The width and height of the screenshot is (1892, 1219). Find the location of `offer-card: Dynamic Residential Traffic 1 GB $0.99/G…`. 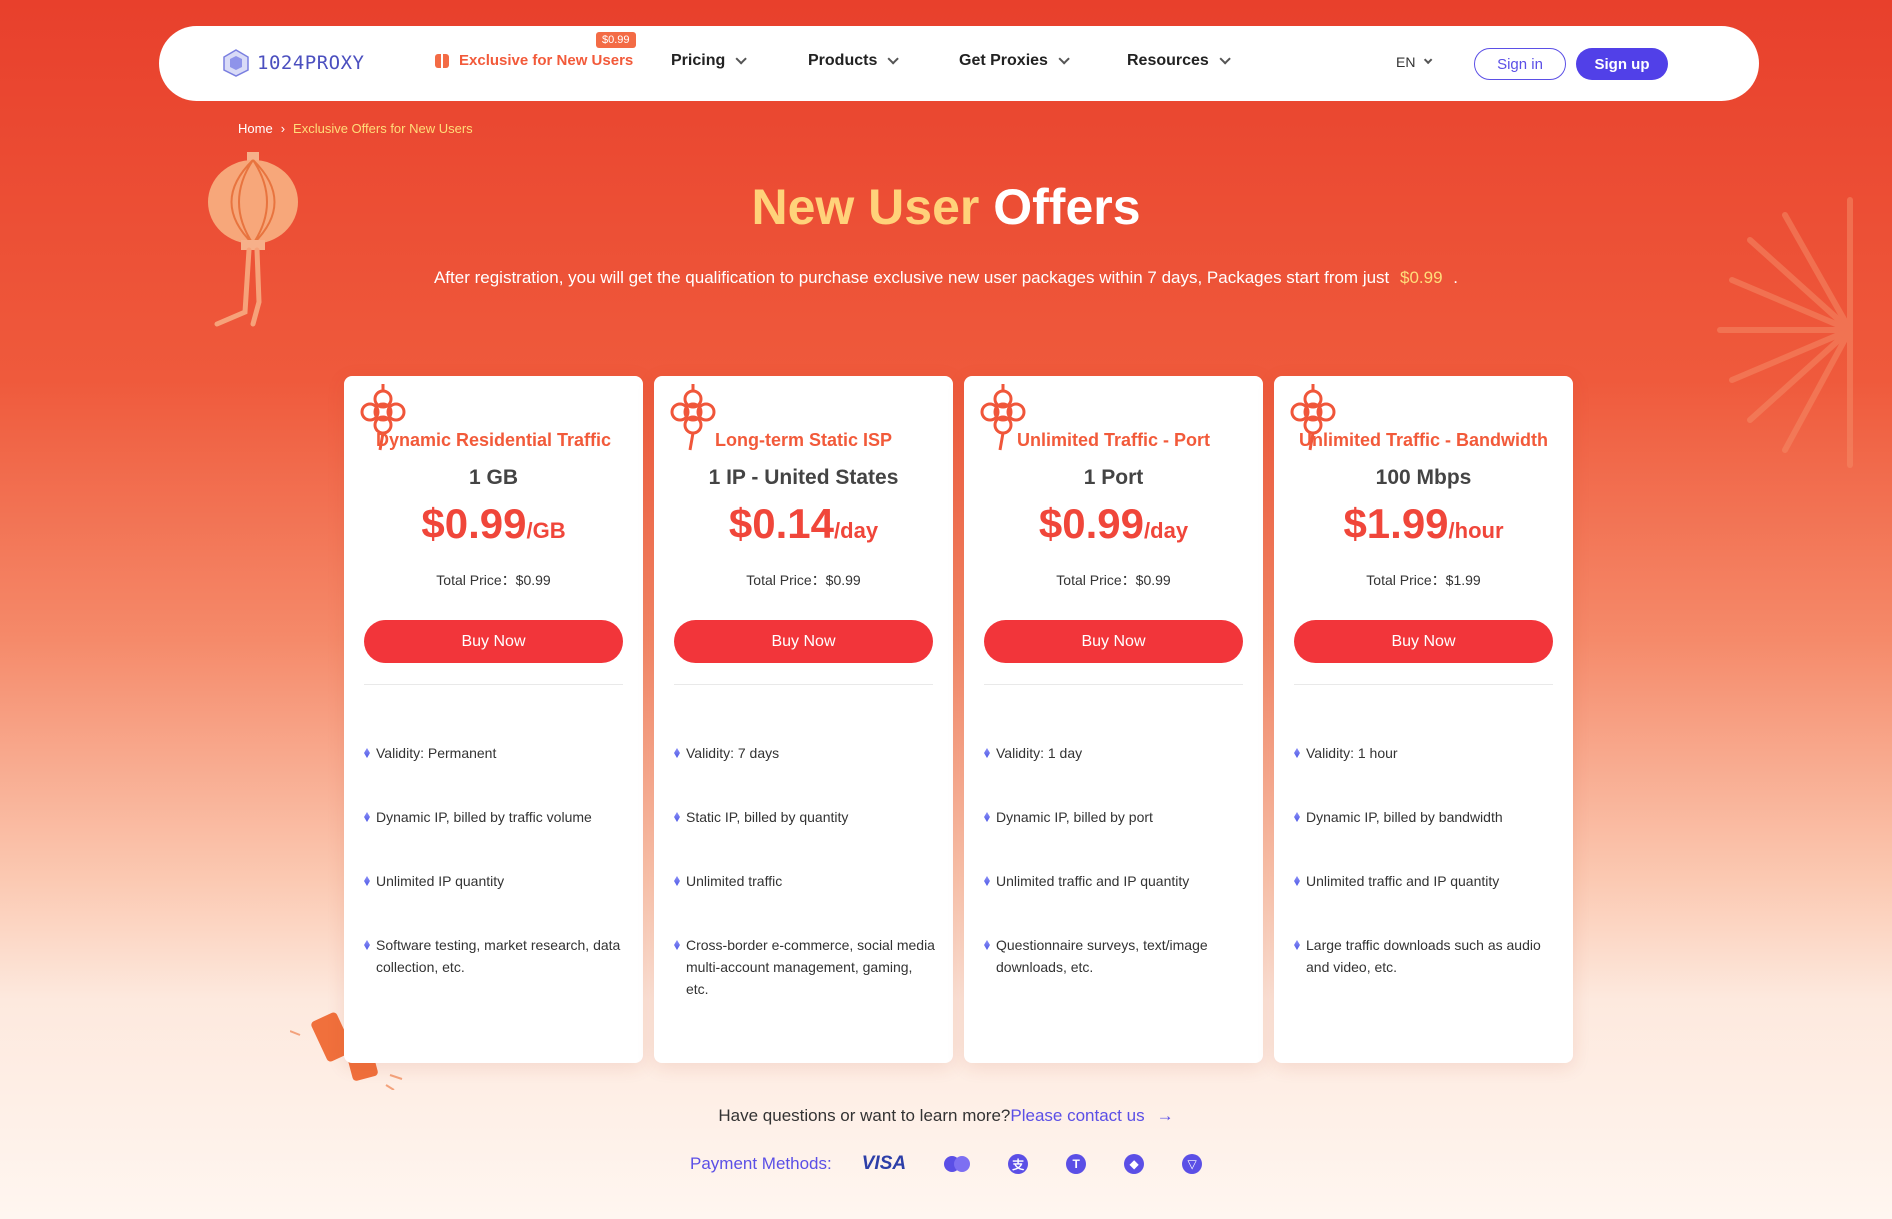

offer-card: Dynamic Residential Traffic 1 GB $0.99/G… is located at coordinates (493, 719).